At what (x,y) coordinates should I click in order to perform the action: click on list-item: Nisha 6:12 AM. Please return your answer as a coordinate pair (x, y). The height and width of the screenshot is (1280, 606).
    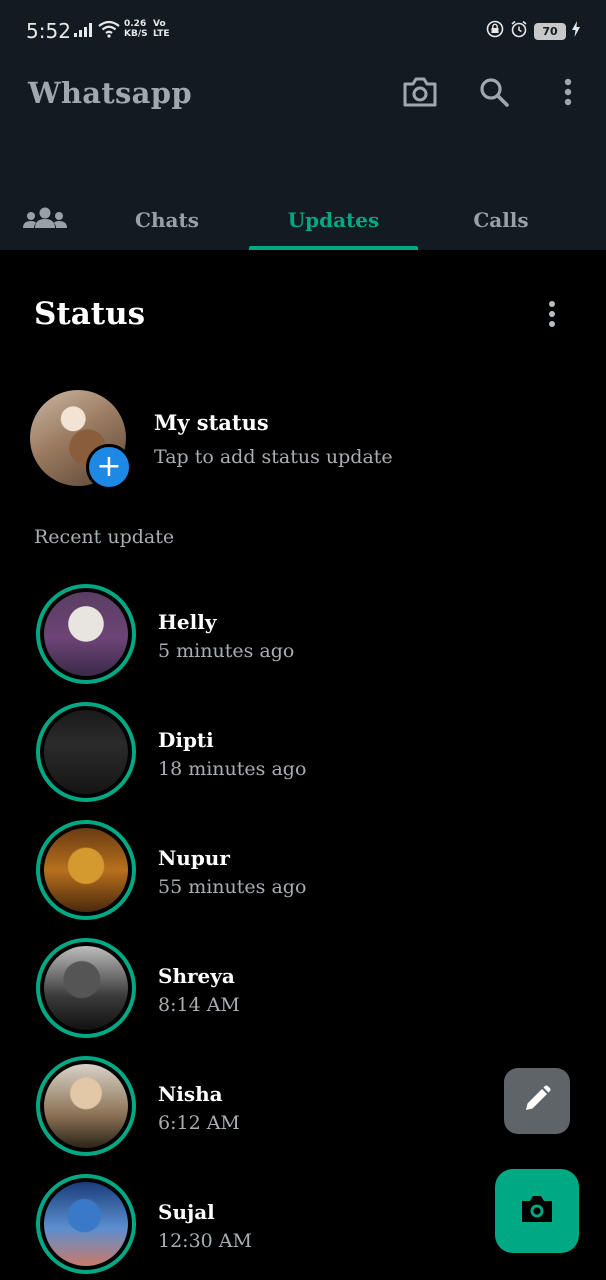
    Looking at the image, I should click on (306, 1108).